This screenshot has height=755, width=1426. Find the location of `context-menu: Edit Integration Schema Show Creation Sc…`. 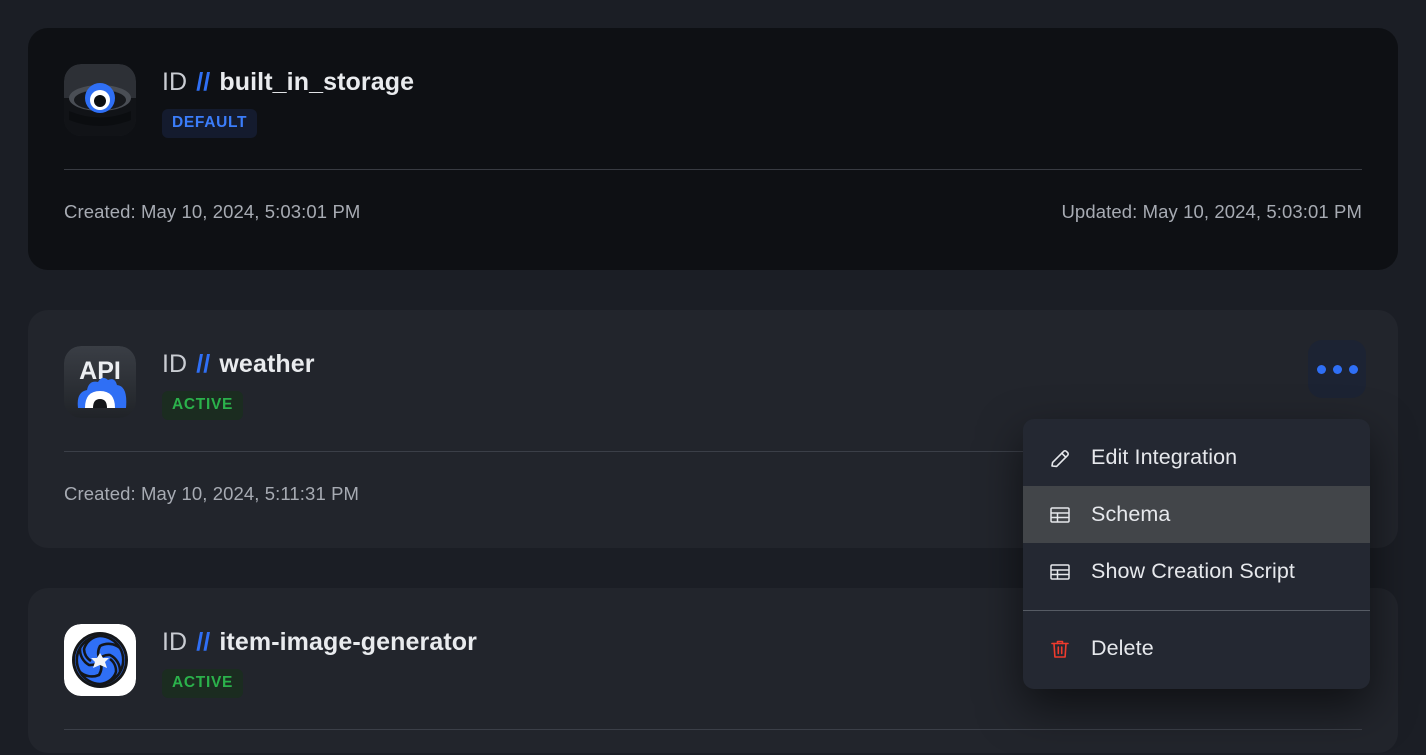

context-menu: Edit Integration Schema Show Creation Sc… is located at coordinates (1196, 554).